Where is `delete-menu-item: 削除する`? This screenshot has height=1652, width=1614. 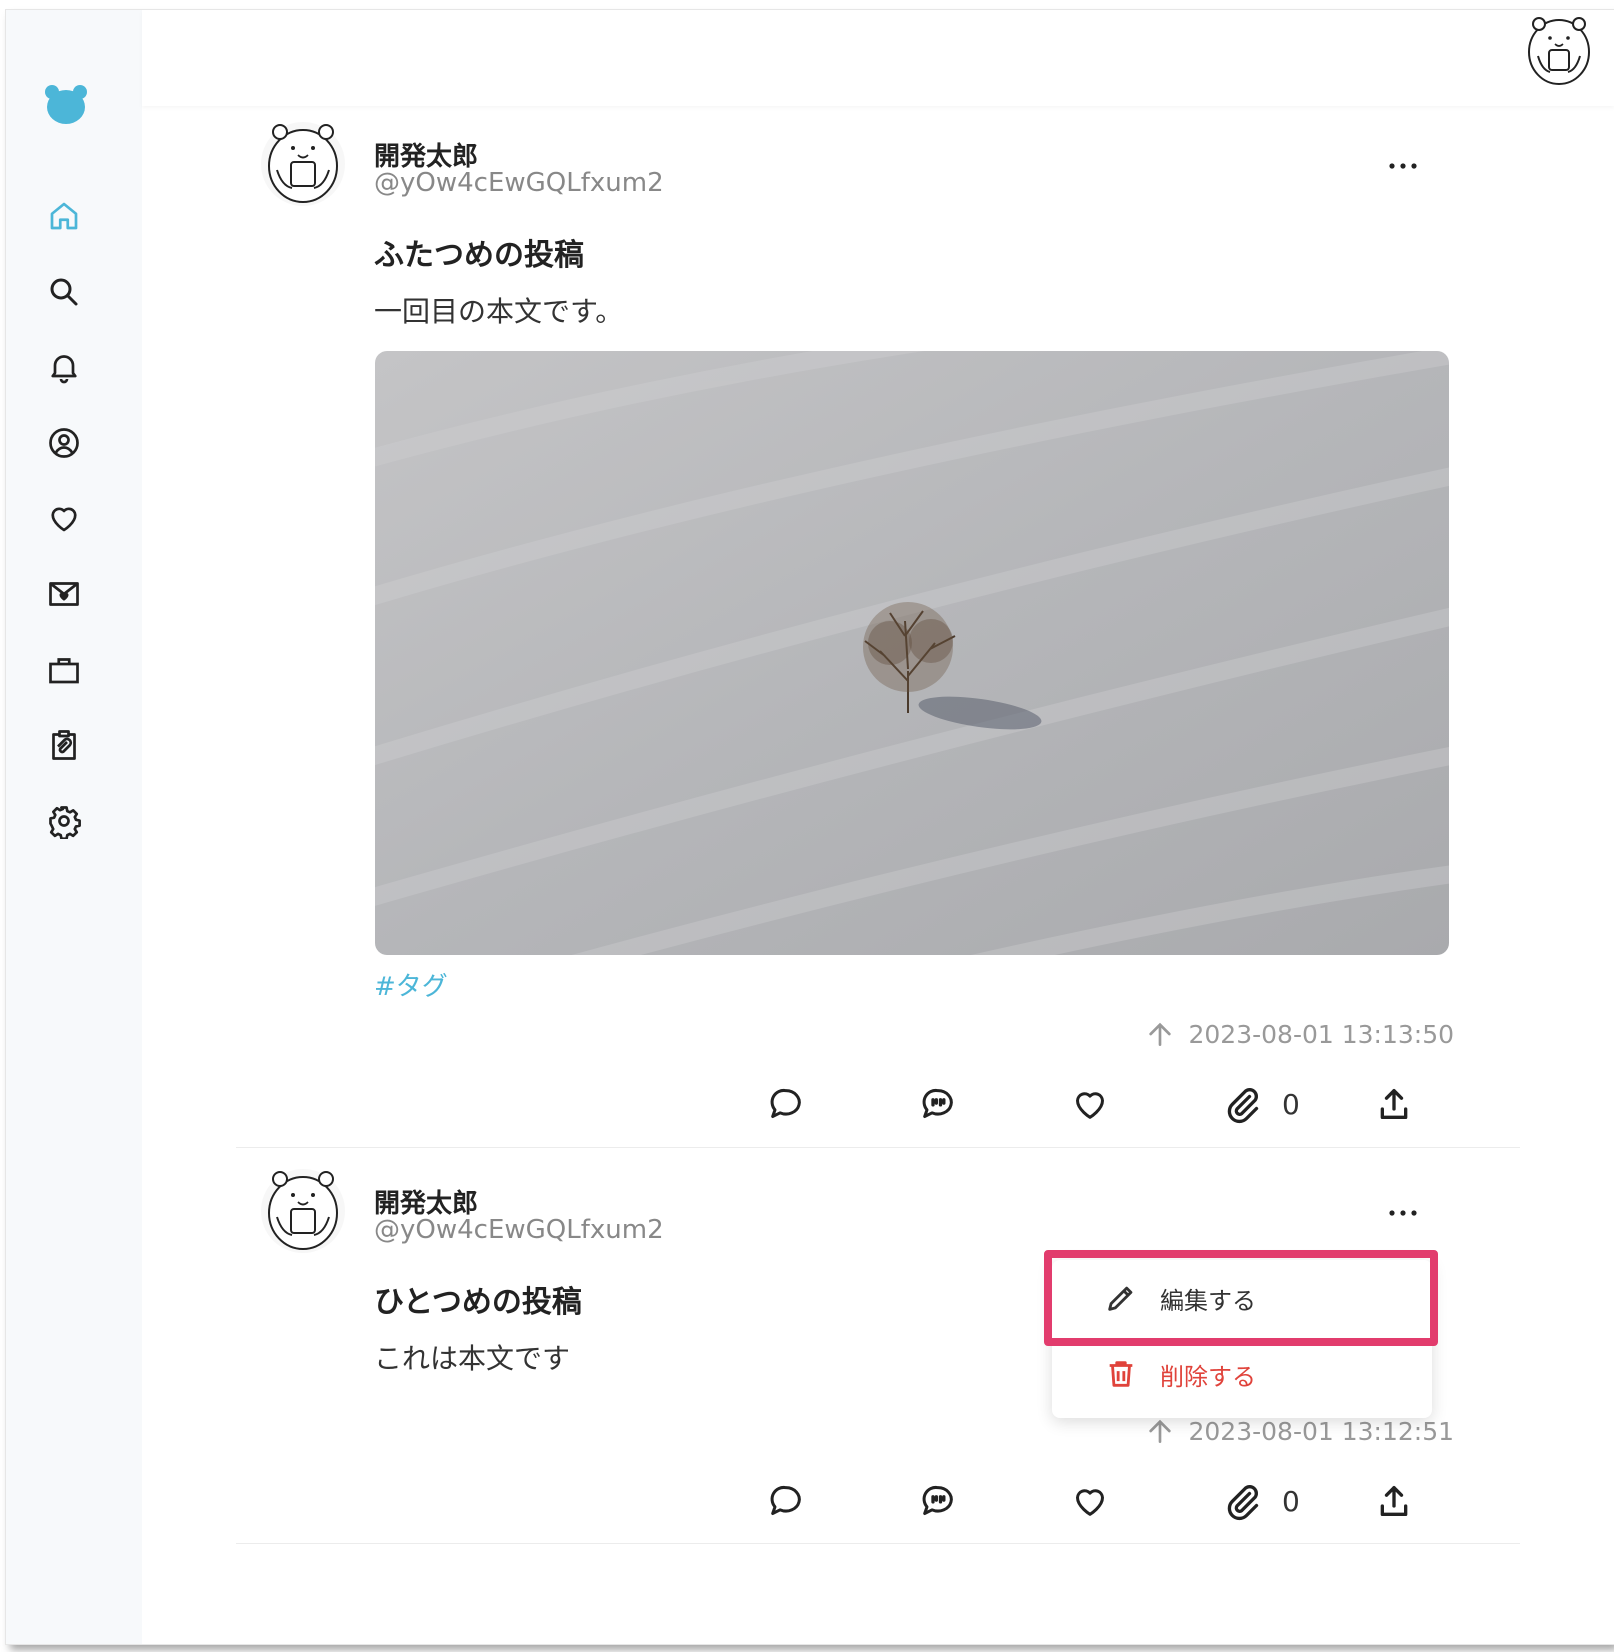
delete-menu-item: 削除する is located at coordinates (1242, 1374).